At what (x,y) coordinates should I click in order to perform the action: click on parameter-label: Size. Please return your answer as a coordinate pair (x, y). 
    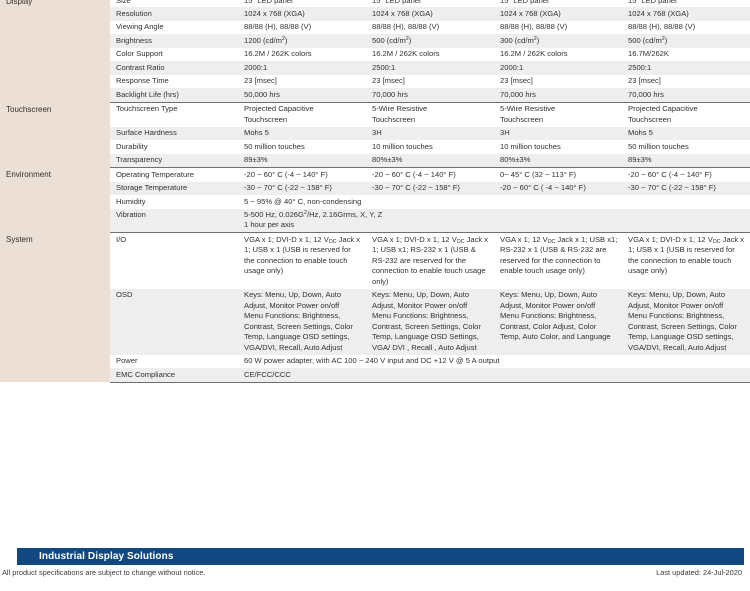
    Looking at the image, I should click on (174, 4).